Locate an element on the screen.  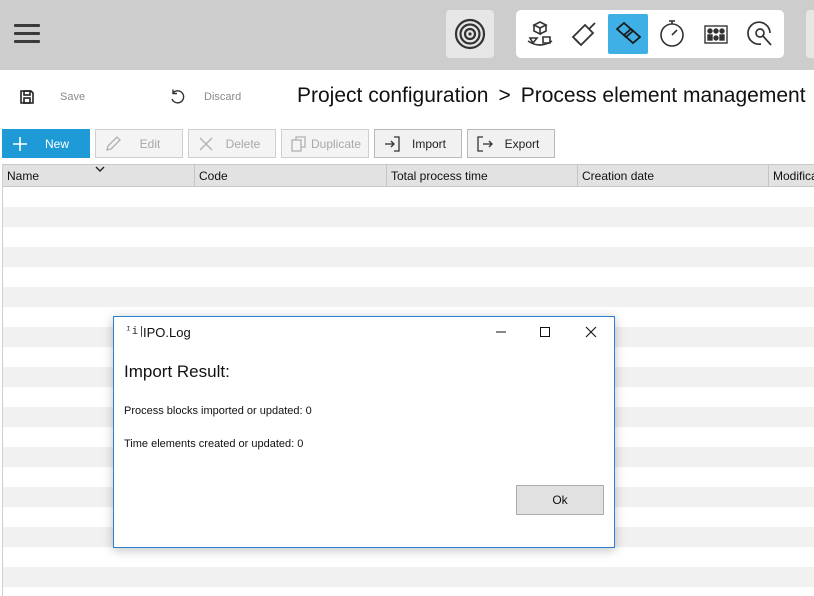
export-button: Export is located at coordinates (511, 143).